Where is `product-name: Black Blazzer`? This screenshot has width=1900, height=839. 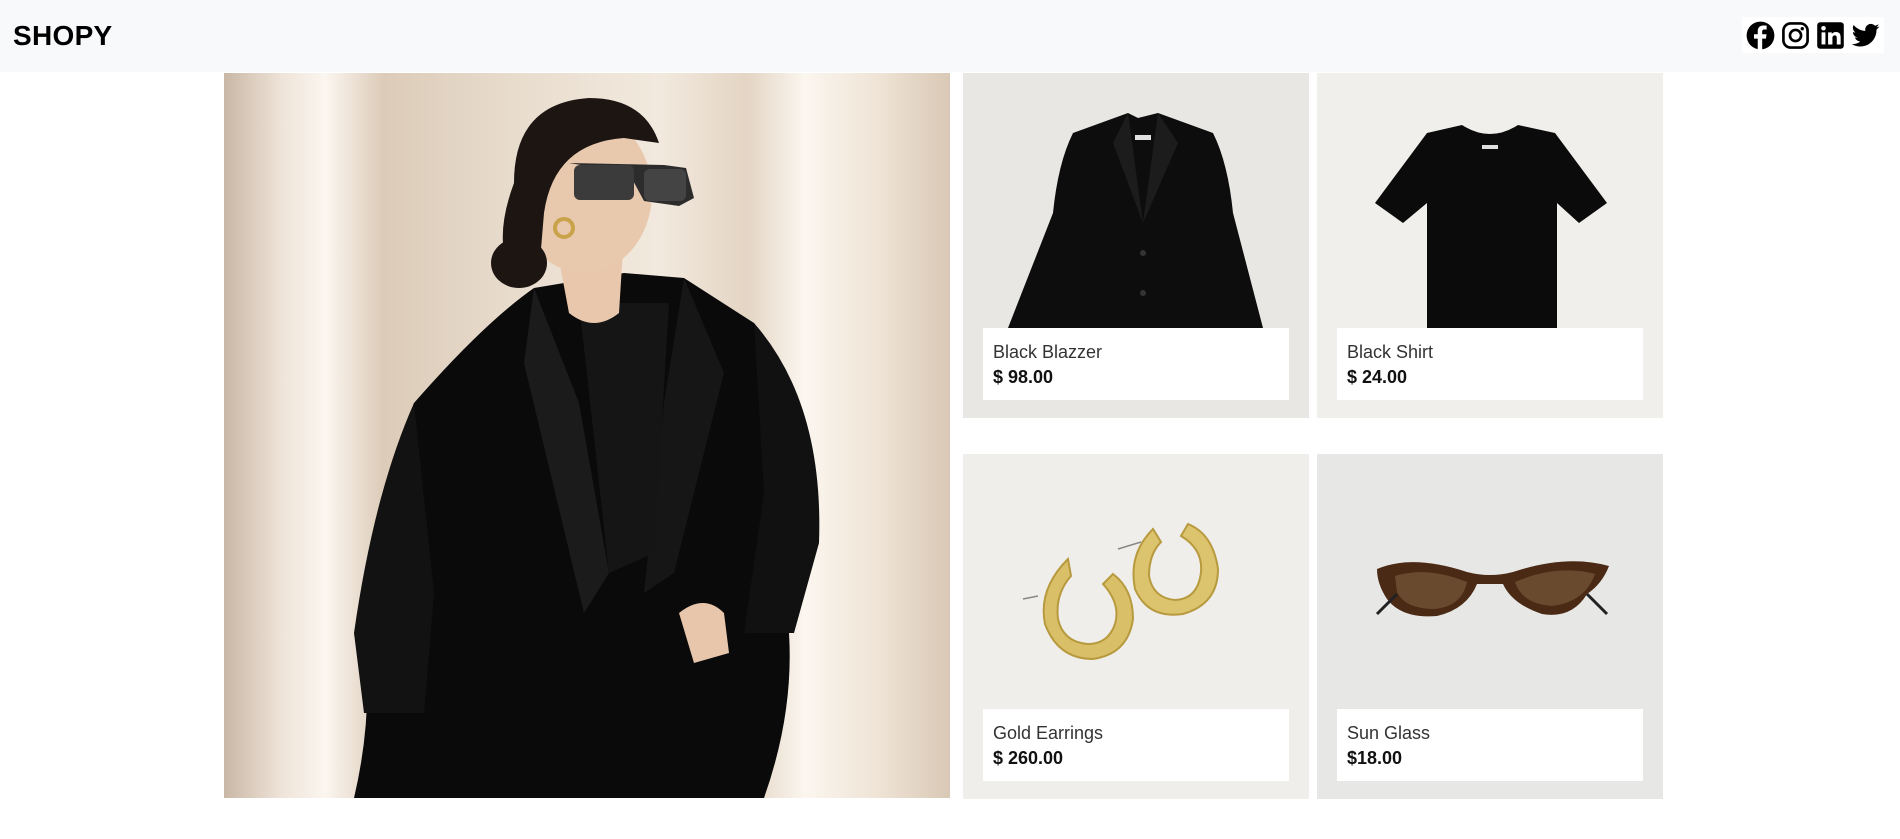 product-name: Black Blazzer is located at coordinates (1136, 352).